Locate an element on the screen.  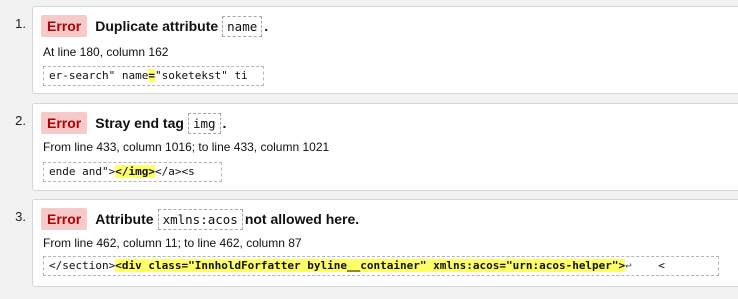
extract-highlight: </img> is located at coordinates (135, 171).